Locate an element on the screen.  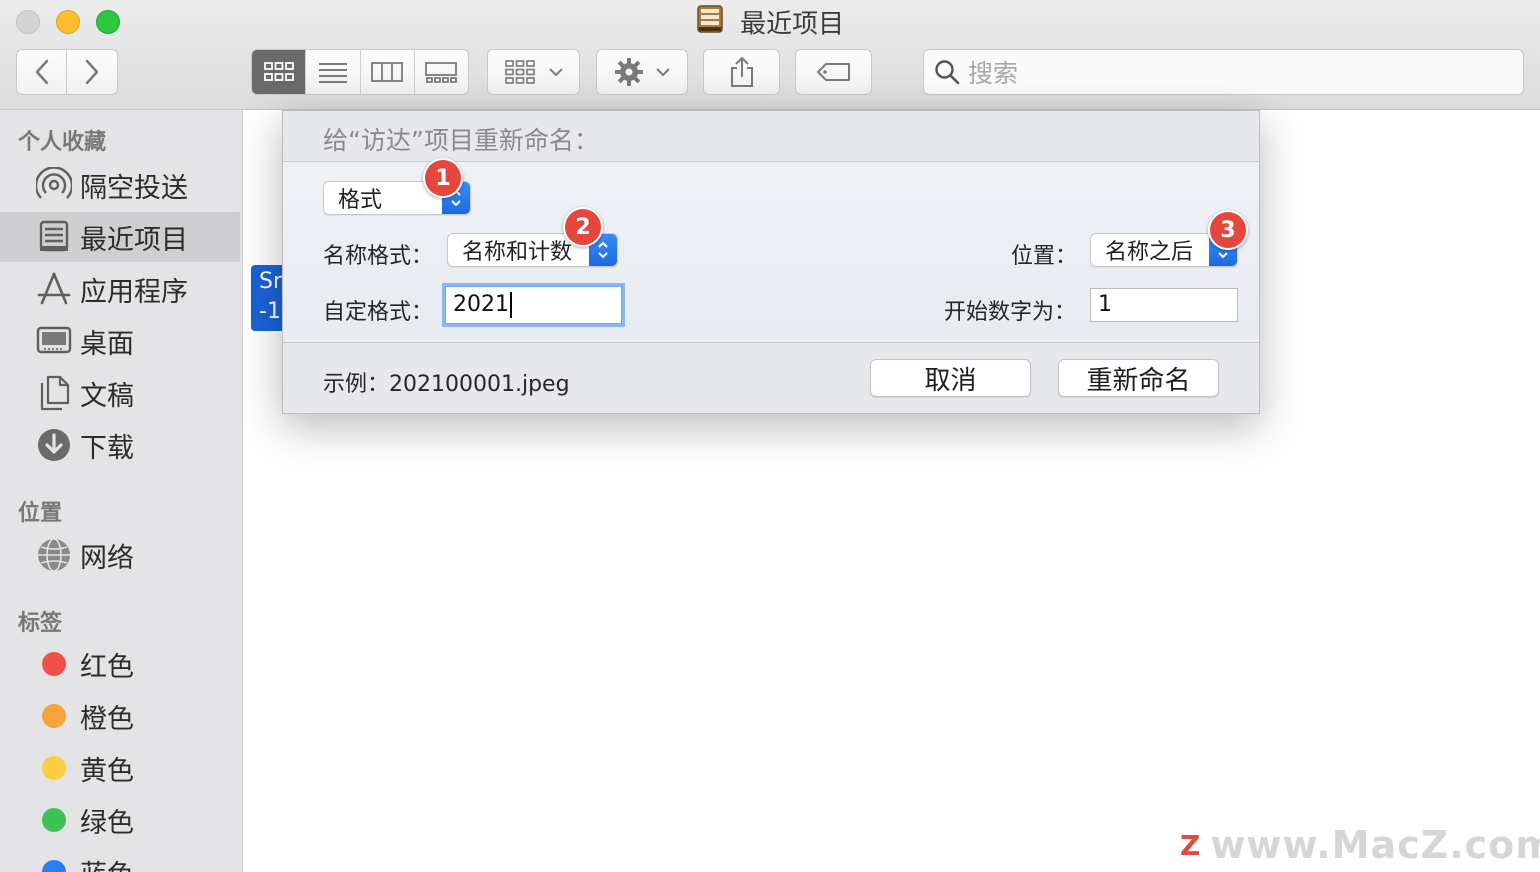
tag-icon is located at coordinates (833, 72).